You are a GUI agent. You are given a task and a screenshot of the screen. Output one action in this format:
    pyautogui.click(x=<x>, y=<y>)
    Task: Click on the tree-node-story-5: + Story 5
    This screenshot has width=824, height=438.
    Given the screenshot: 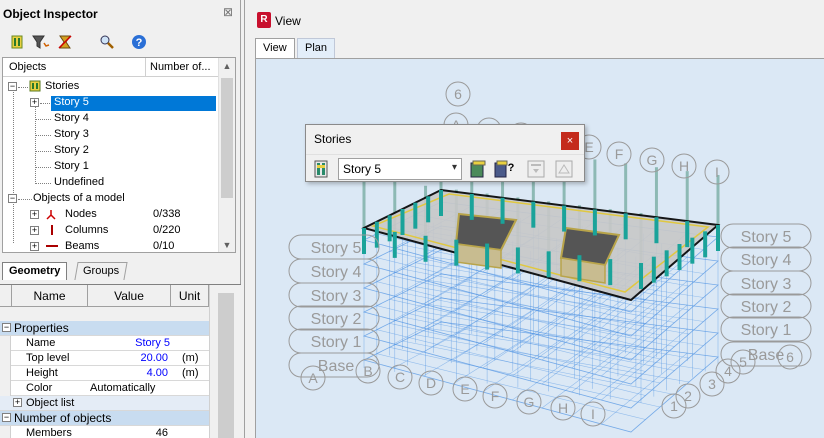 What is the action you would take?
    pyautogui.click(x=111, y=103)
    